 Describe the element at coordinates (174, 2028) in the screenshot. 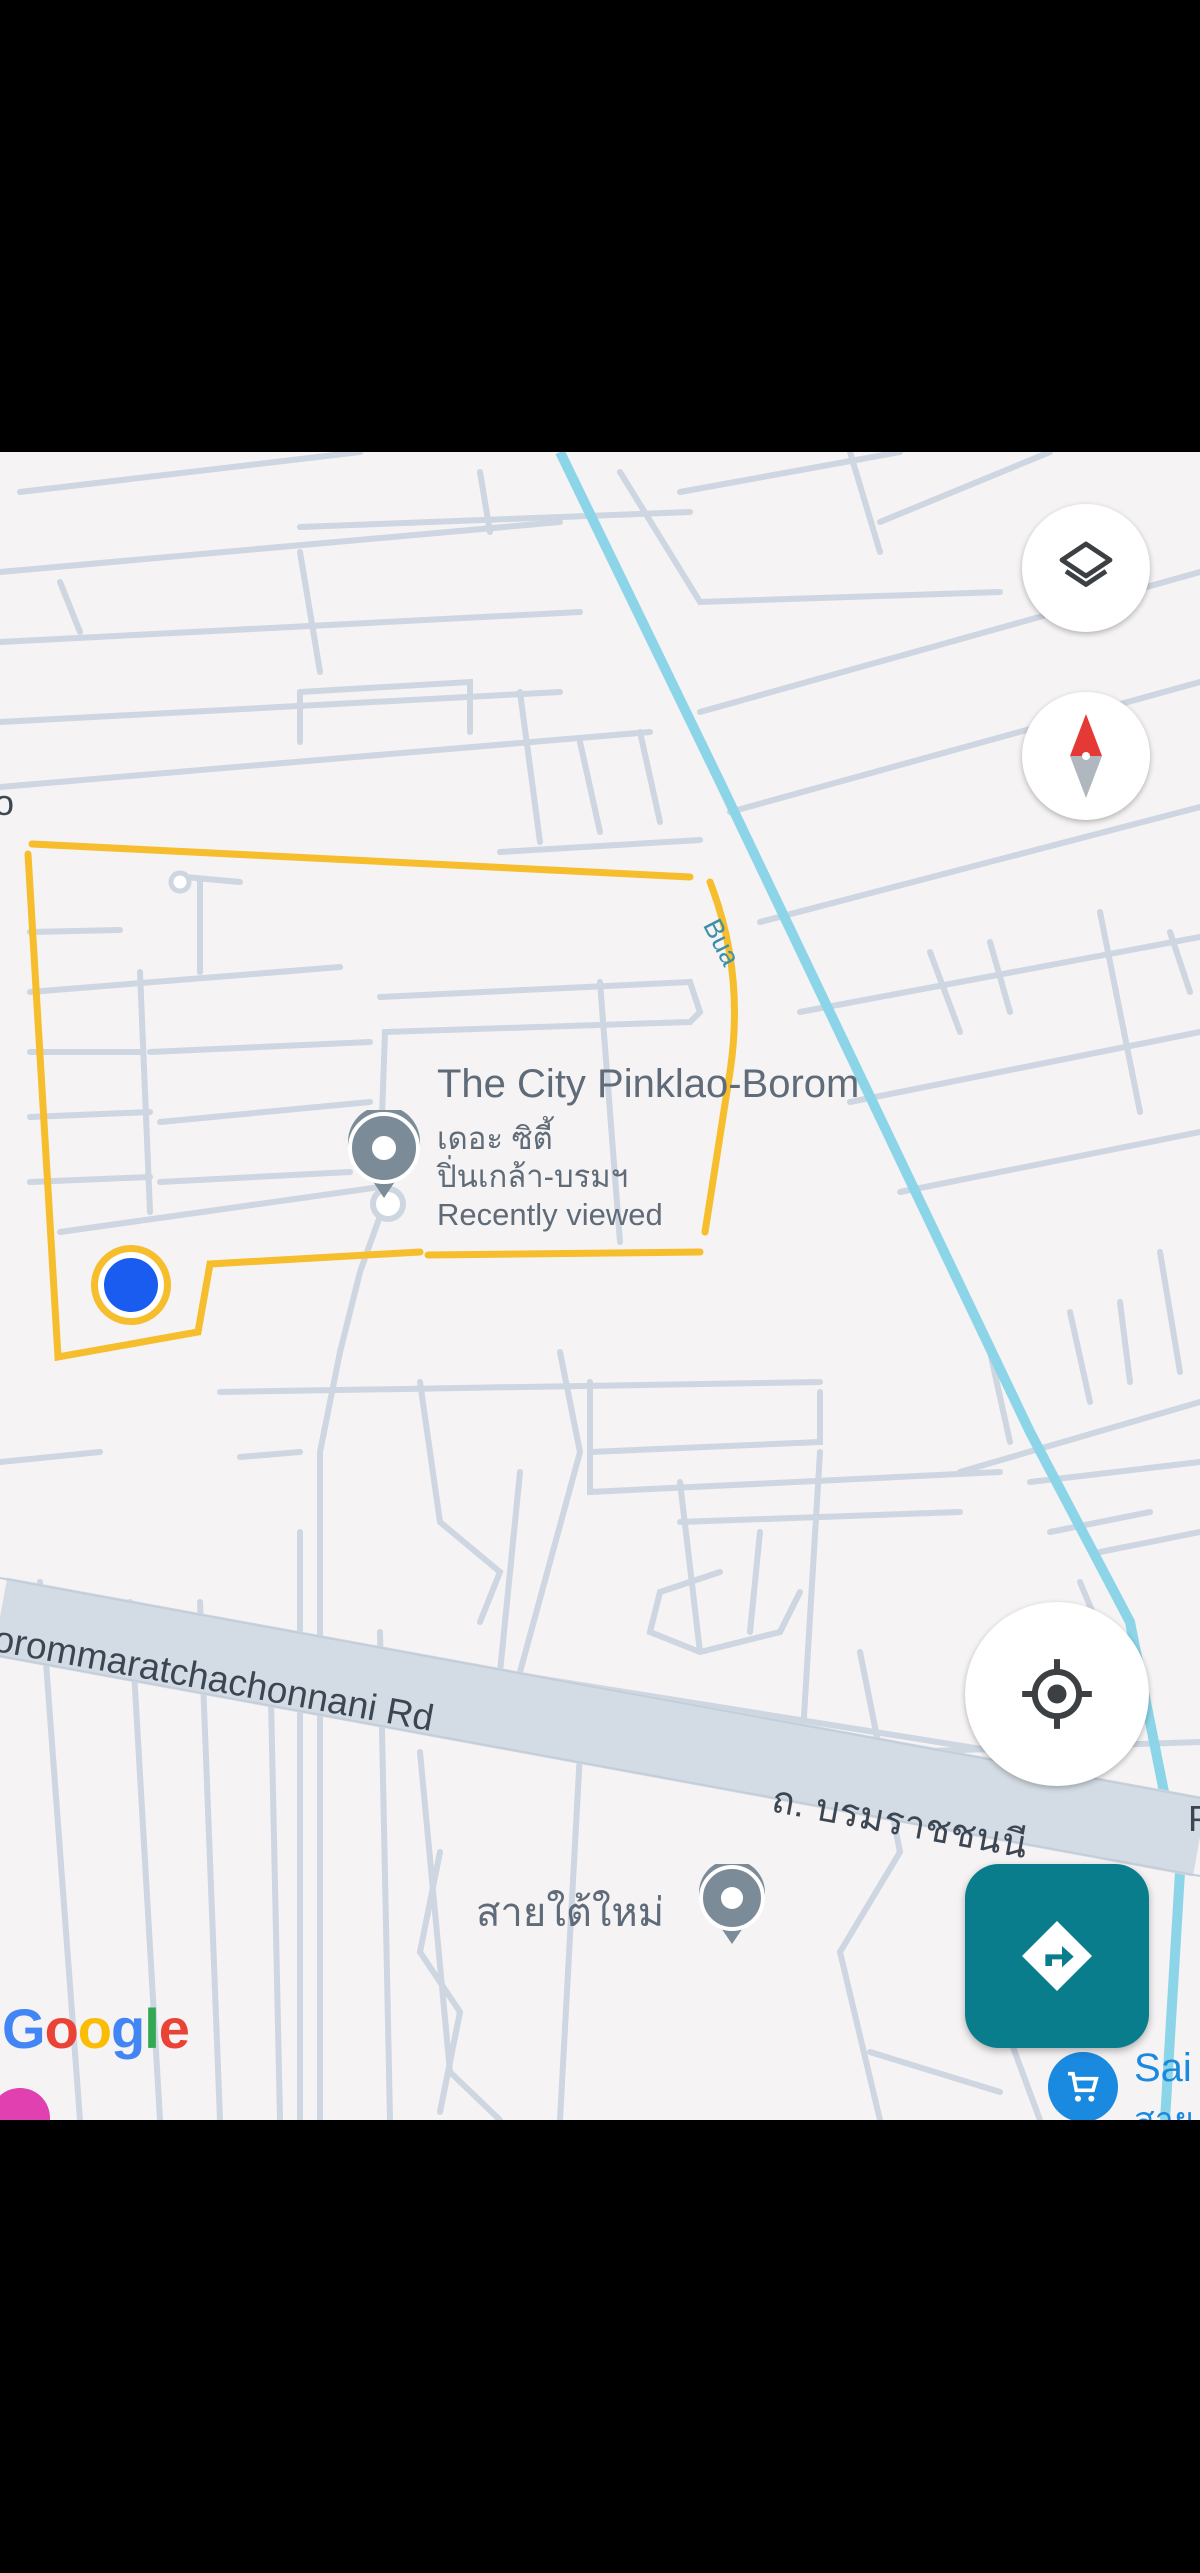

I see `google-logo-letter: e` at that location.